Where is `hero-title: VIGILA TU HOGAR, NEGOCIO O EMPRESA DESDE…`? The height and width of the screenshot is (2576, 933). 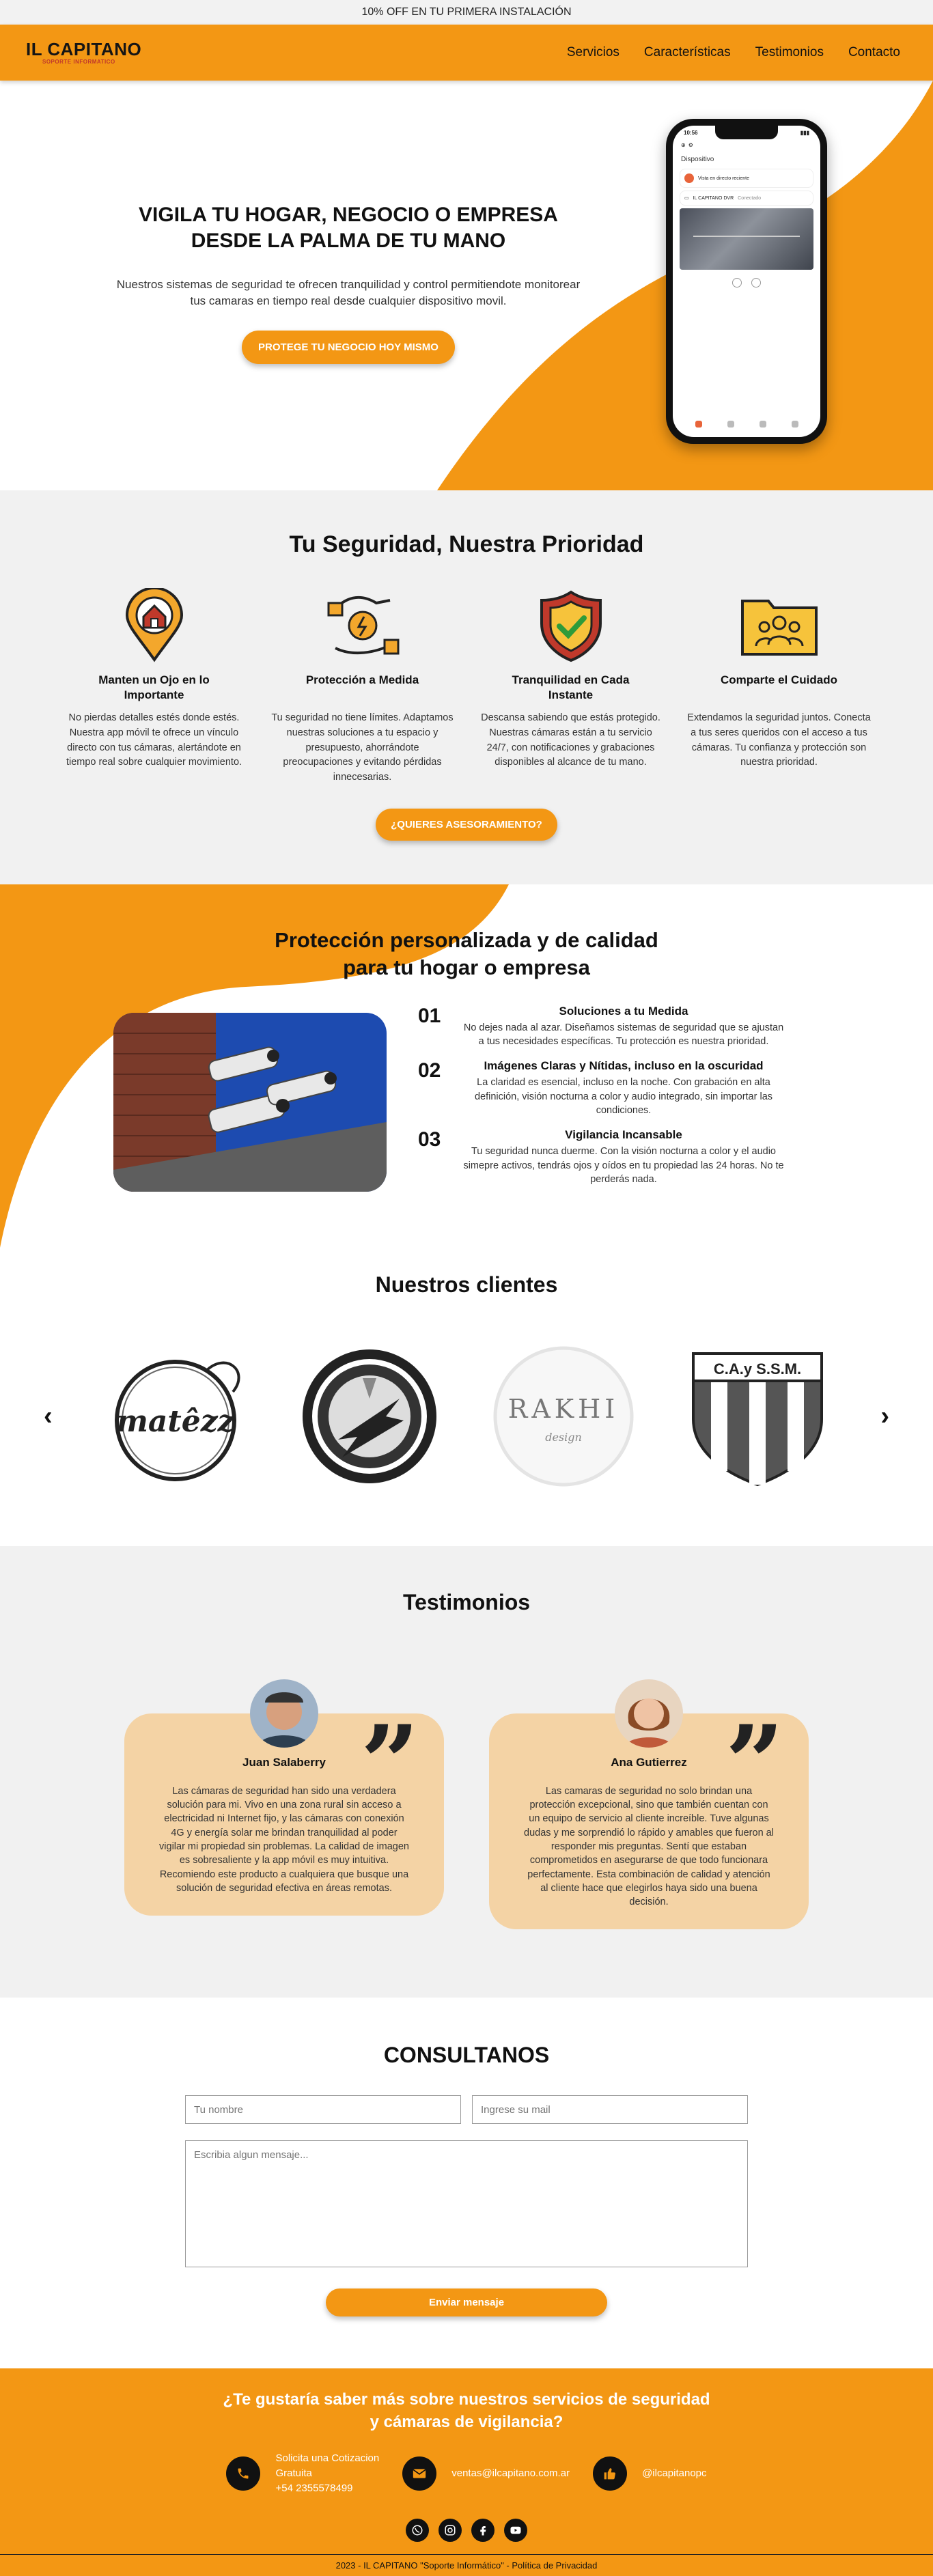
hero-title: VIGILA TU HOGAR, NEGOCIO O EMPRESA DESDE… is located at coordinates (349, 228).